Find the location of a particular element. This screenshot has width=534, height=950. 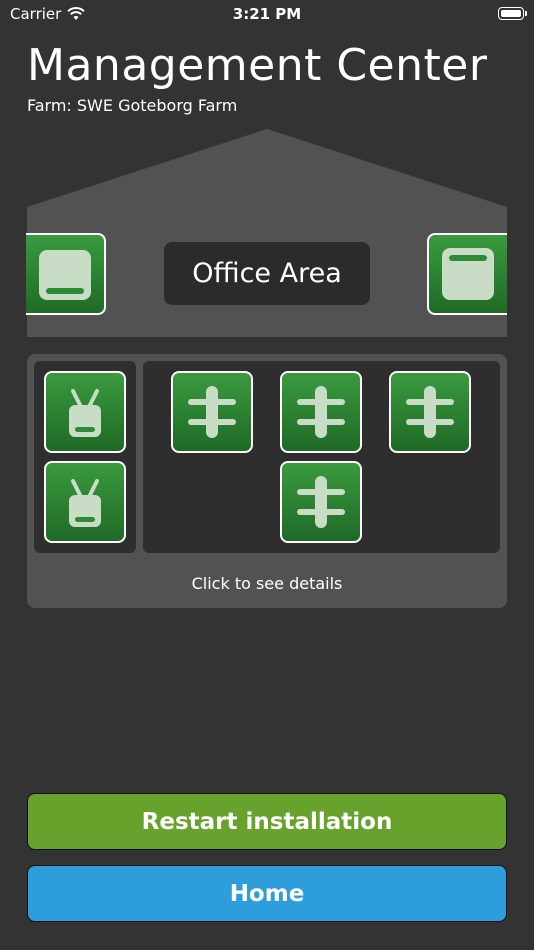

panel-bottom-icon is located at coordinates (65, 275).